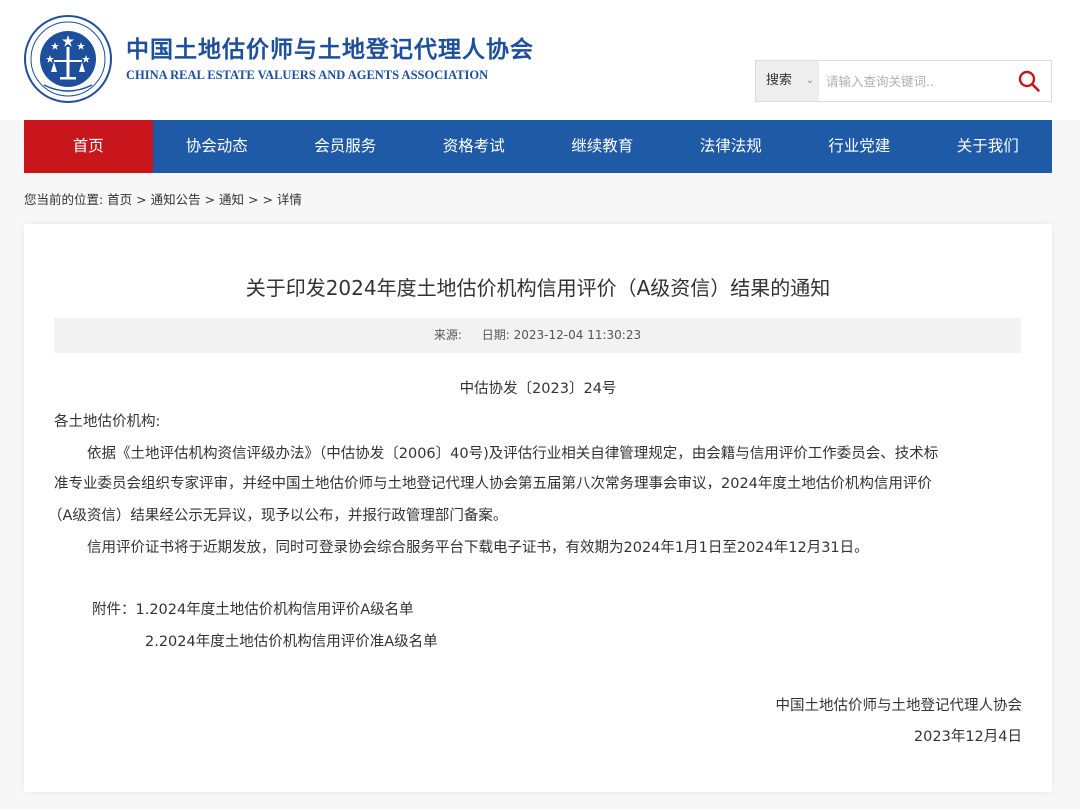 Image resolution: width=1080 pixels, height=809 pixels. I want to click on signature-org: 中国土地估价师与土地登记代理人协会, so click(899, 706).